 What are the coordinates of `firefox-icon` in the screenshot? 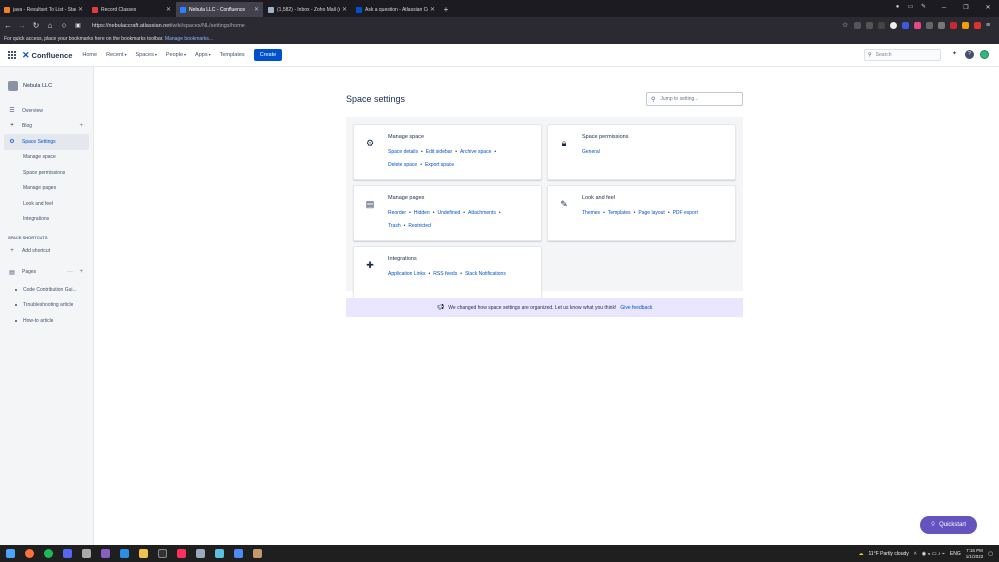 It's located at (29, 553).